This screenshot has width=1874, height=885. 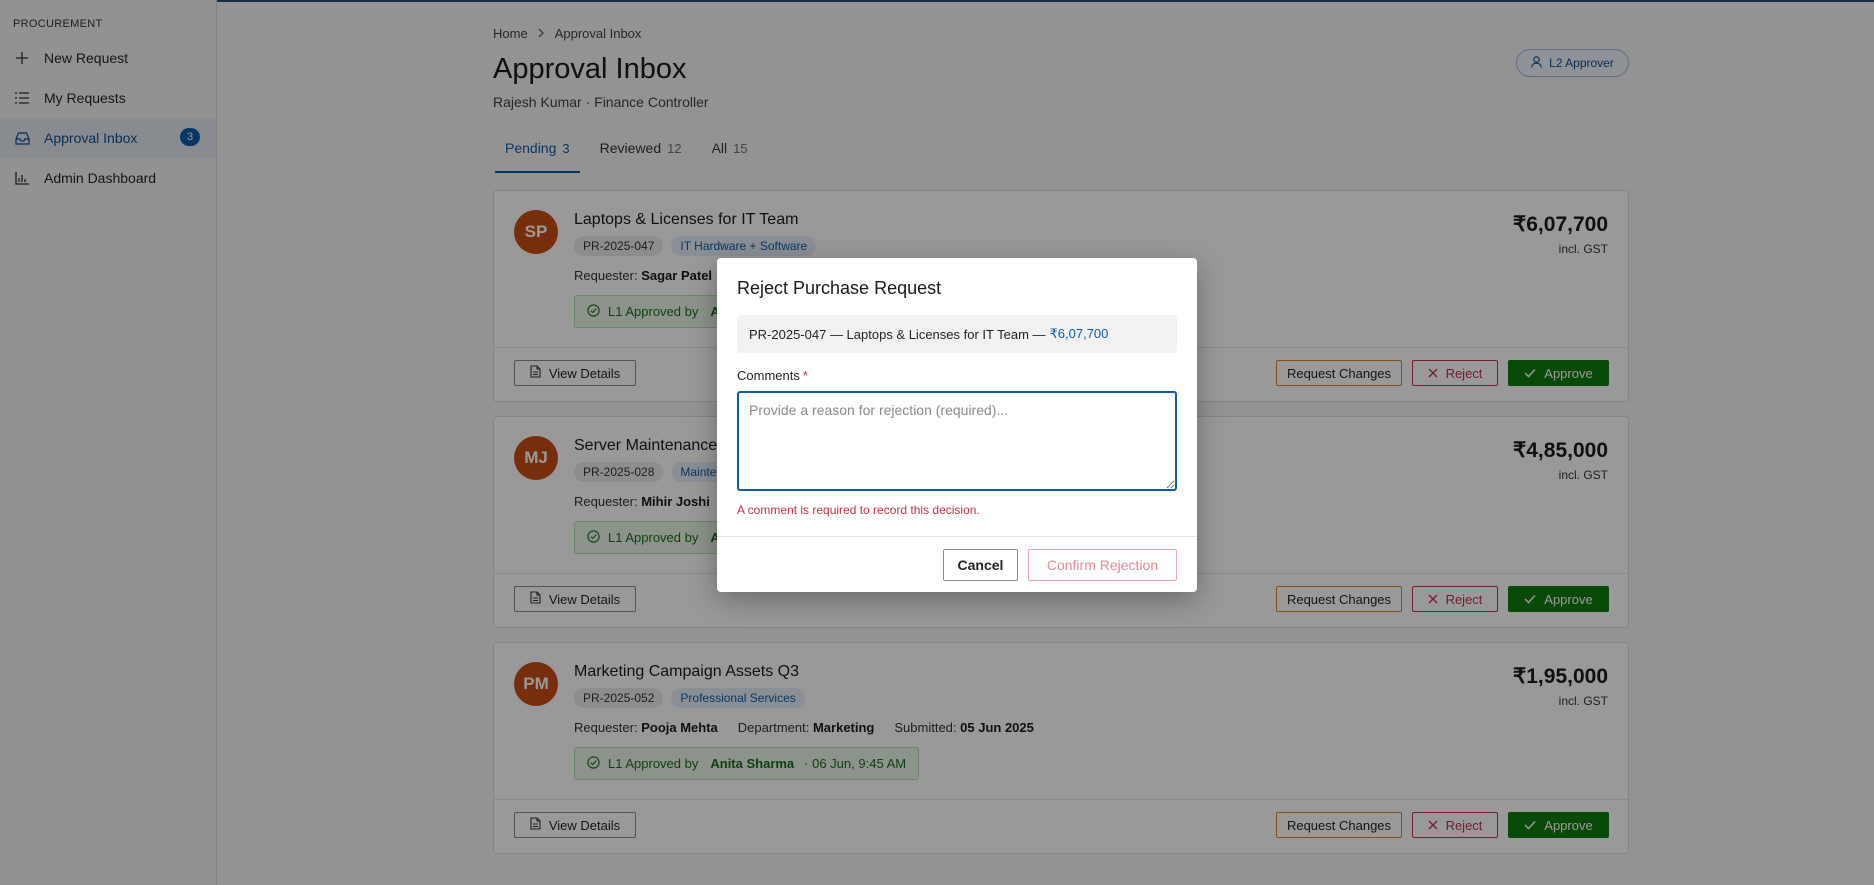 What do you see at coordinates (980, 565) in the screenshot?
I see `cancel-button: Cancel` at bounding box center [980, 565].